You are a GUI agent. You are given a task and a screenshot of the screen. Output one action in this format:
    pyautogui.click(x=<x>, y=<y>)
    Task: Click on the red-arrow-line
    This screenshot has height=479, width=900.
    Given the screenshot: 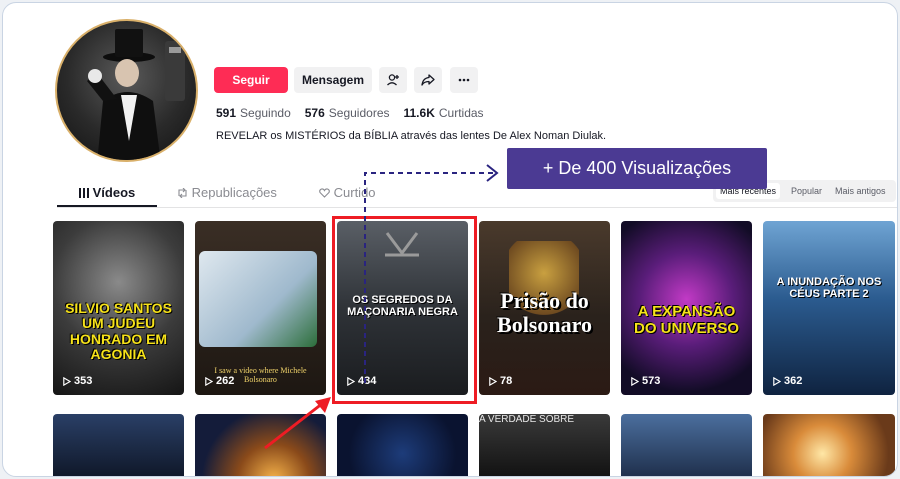 What is the action you would take?
    pyautogui.click(x=294, y=425)
    